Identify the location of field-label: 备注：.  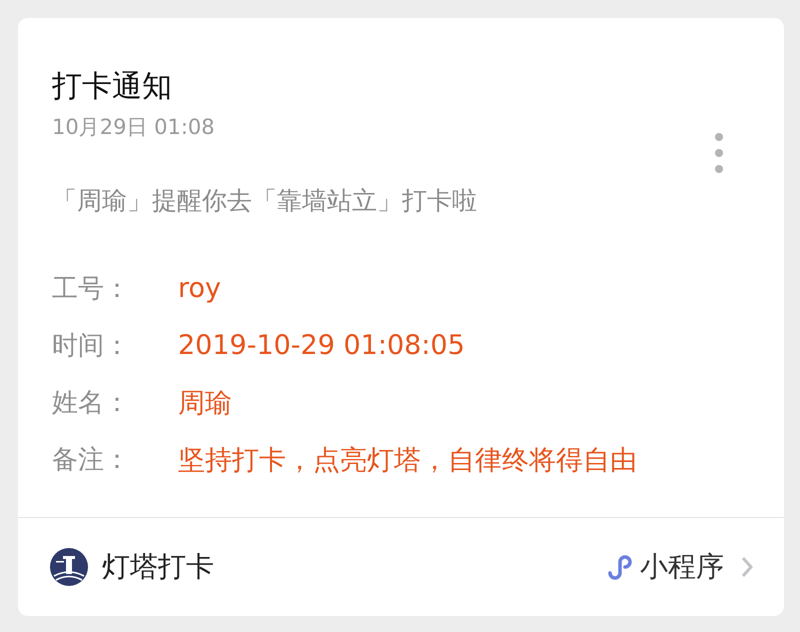
(91, 460).